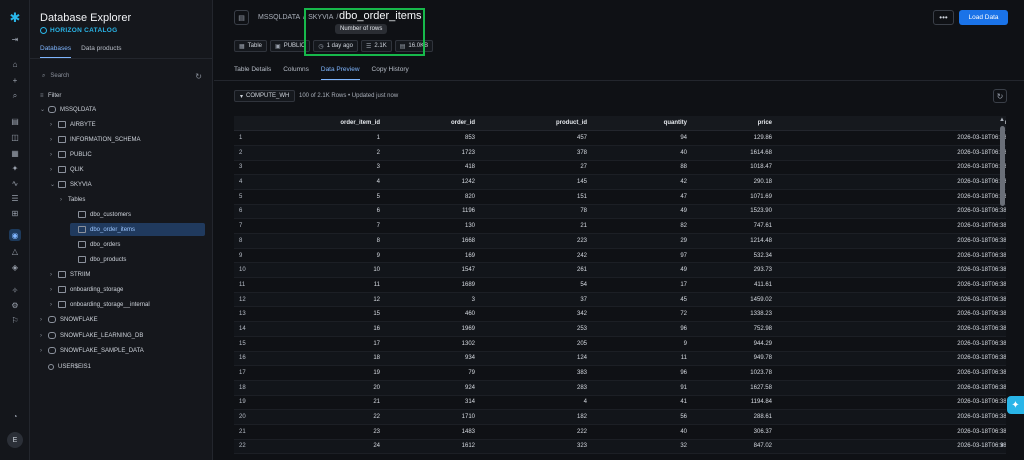 Image resolution: width=1024 pixels, height=460 pixels. Describe the element at coordinates (296, 73) in the screenshot. I see `tab-columns: Columns` at that location.